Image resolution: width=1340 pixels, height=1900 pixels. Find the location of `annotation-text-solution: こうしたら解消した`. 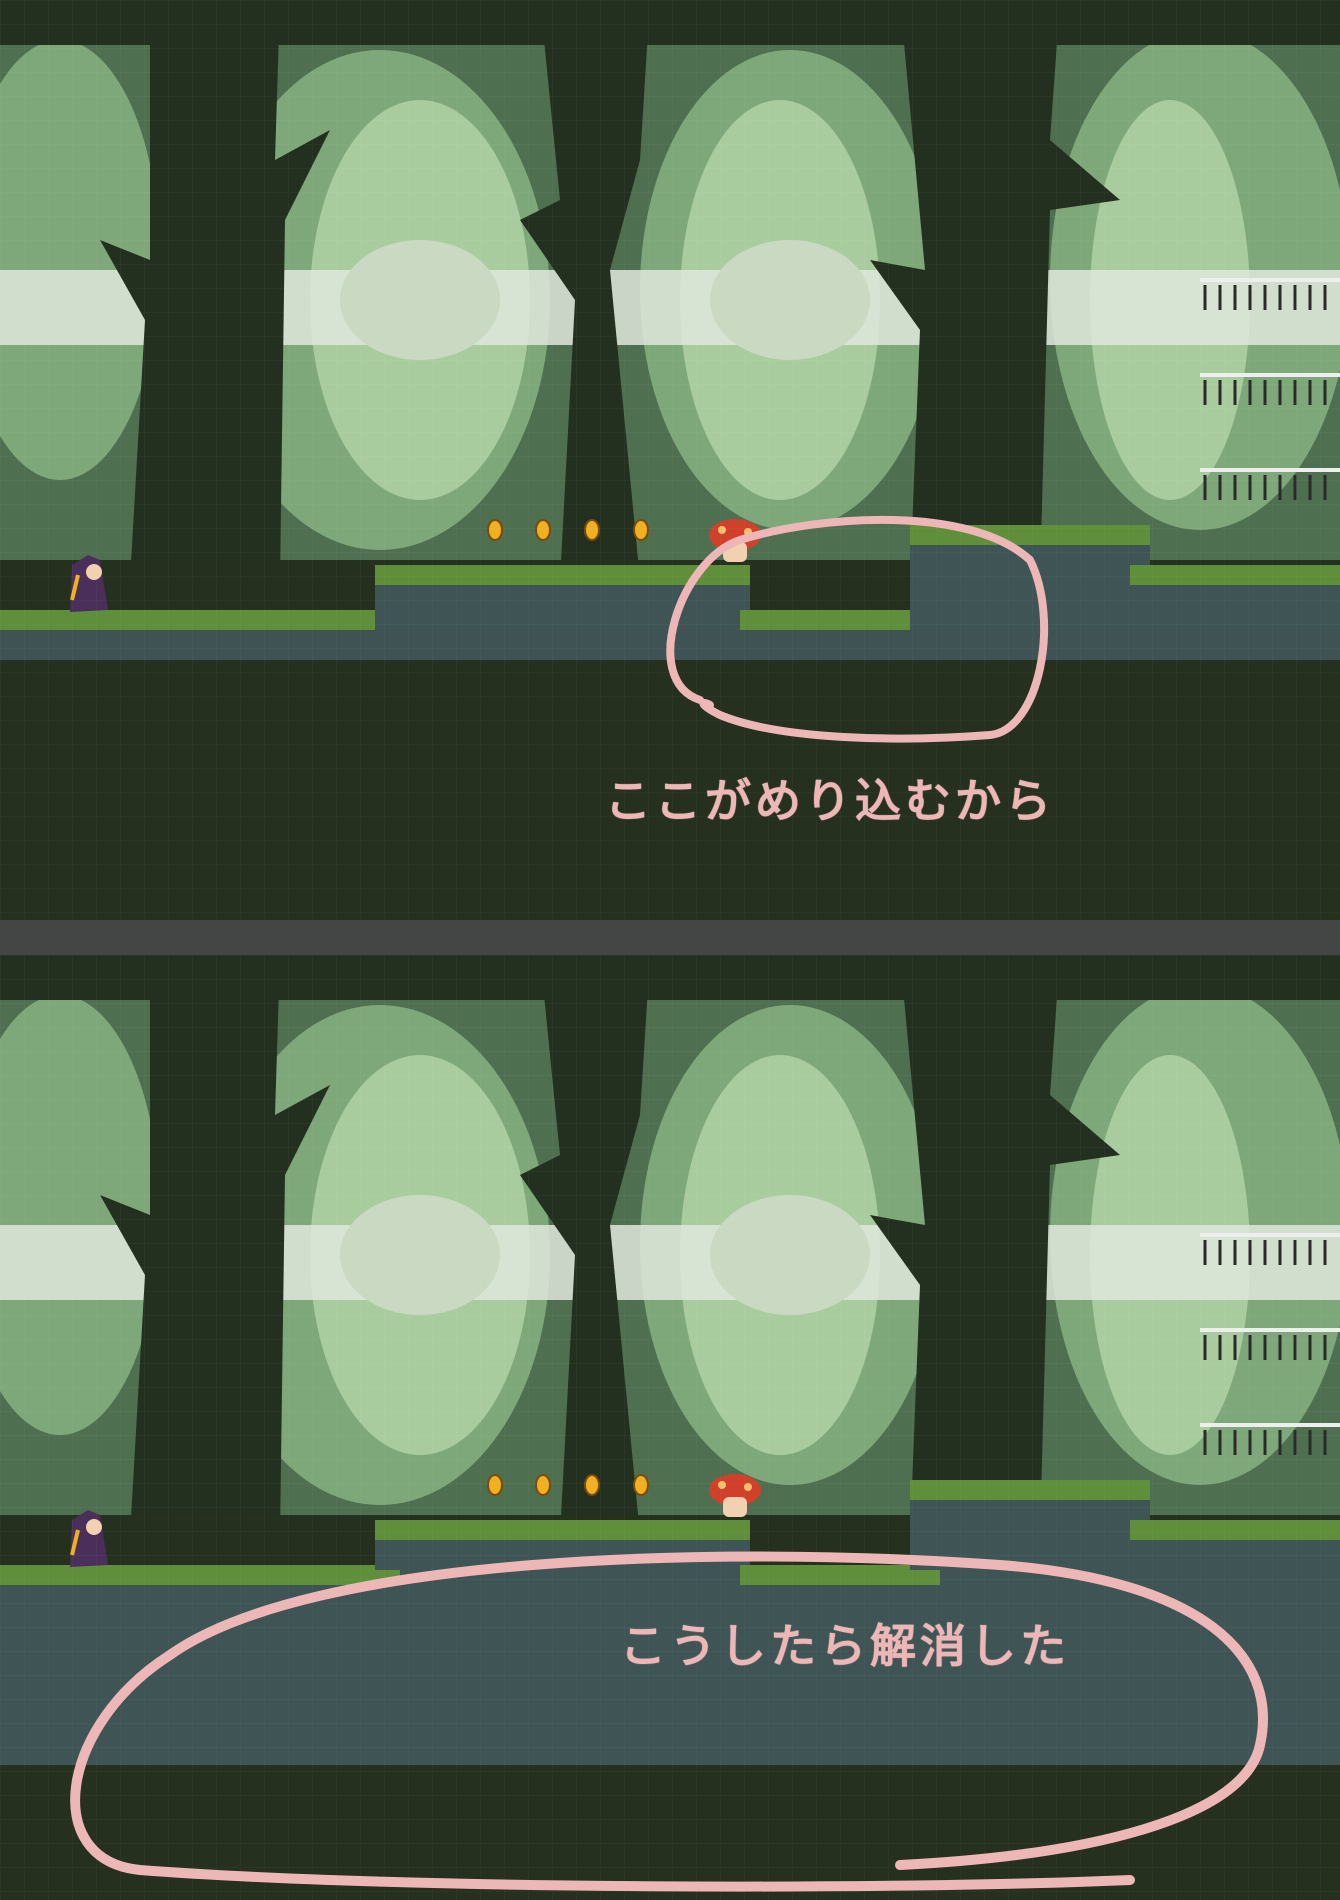

annotation-text-solution: こうしたら解消した is located at coordinates (845, 1646).